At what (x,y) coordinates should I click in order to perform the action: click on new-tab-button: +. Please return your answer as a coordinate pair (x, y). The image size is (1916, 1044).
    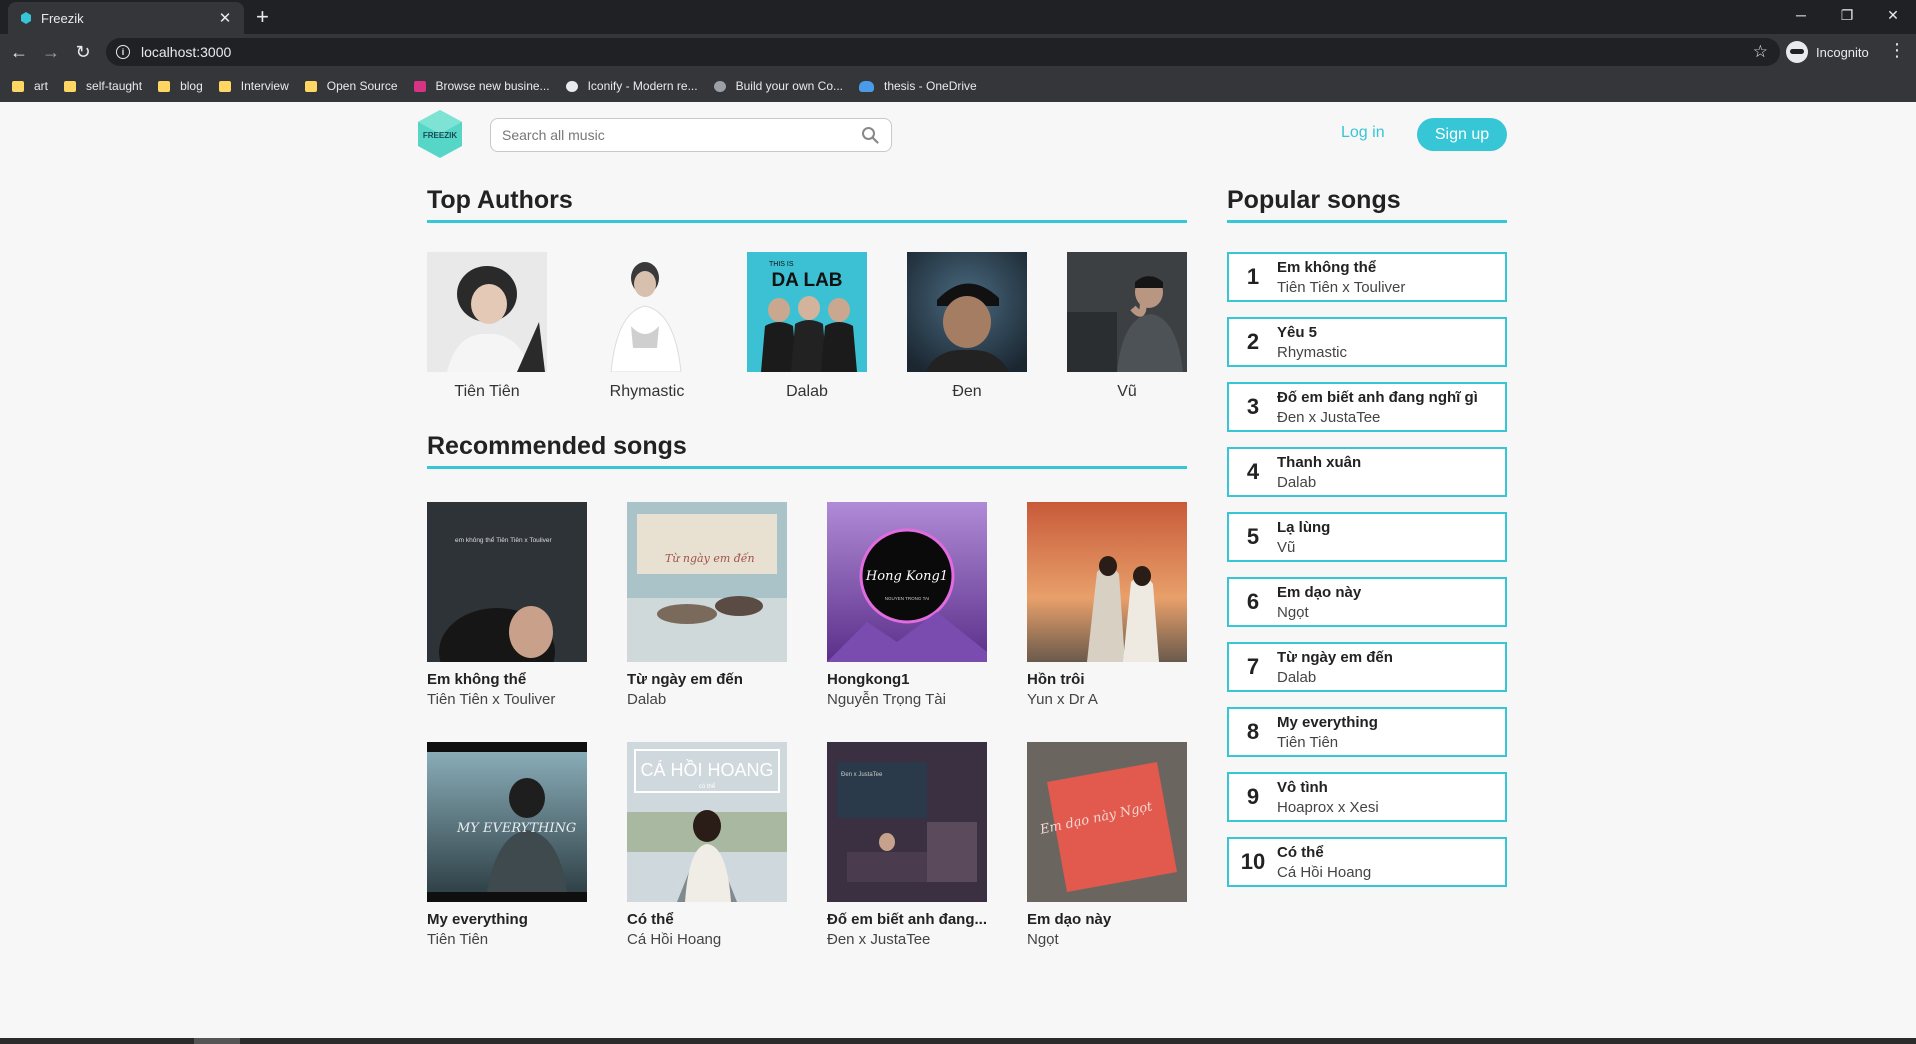
    Looking at the image, I should click on (262, 17).